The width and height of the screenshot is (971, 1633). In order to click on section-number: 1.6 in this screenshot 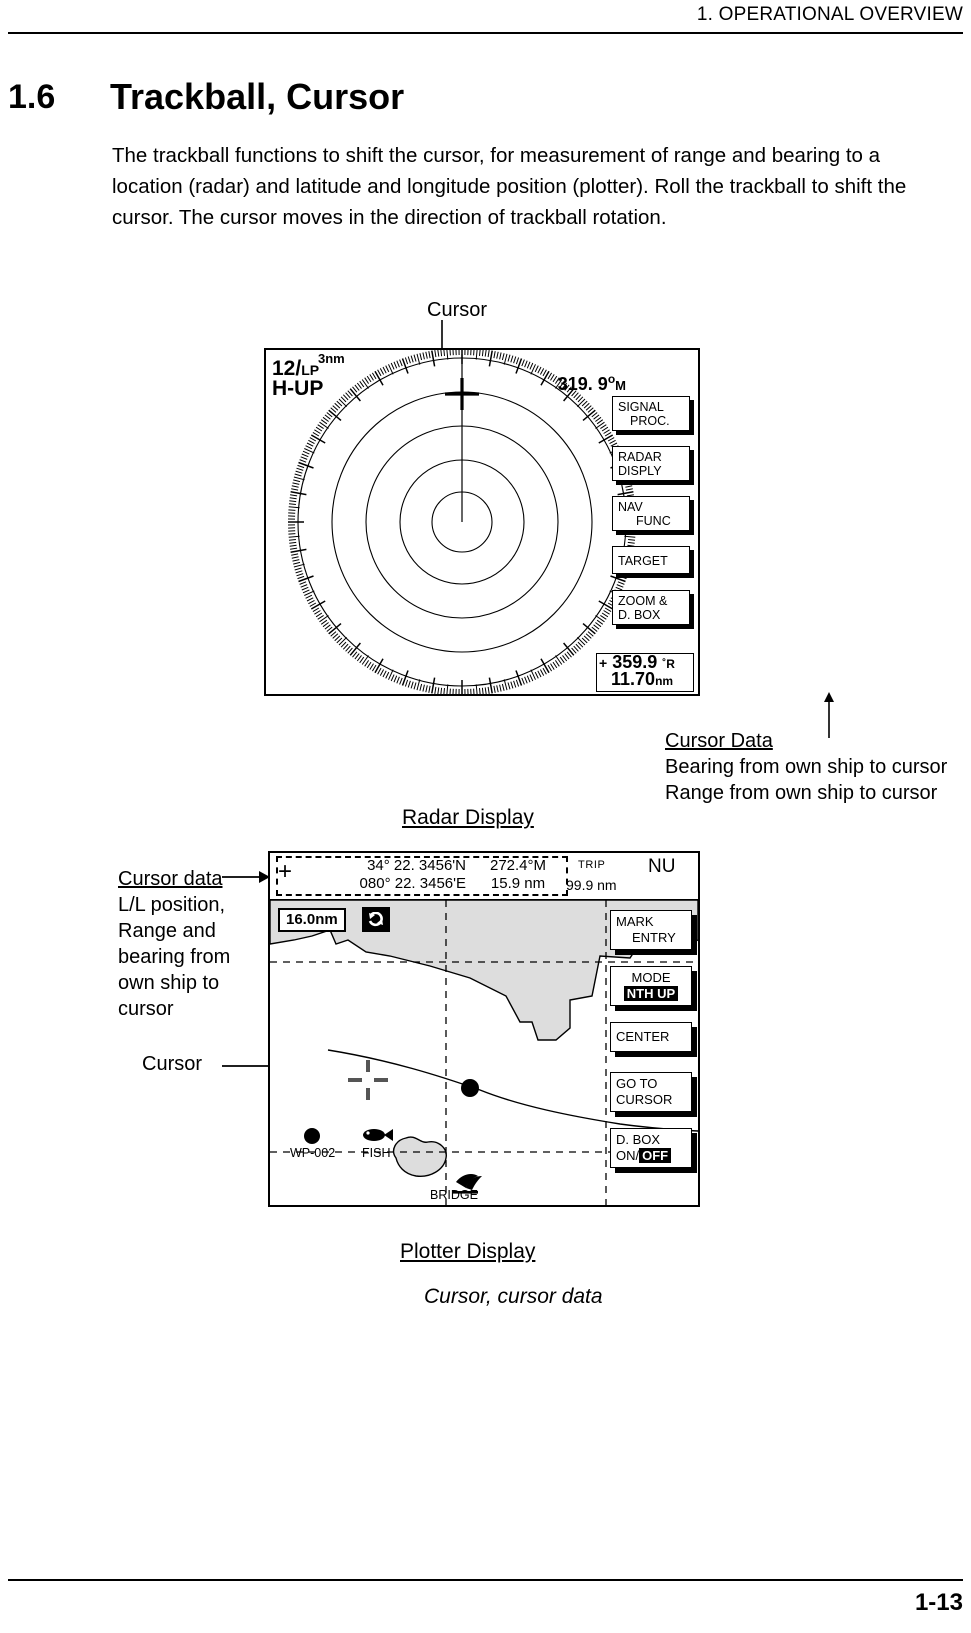, I will do `click(32, 97)`.